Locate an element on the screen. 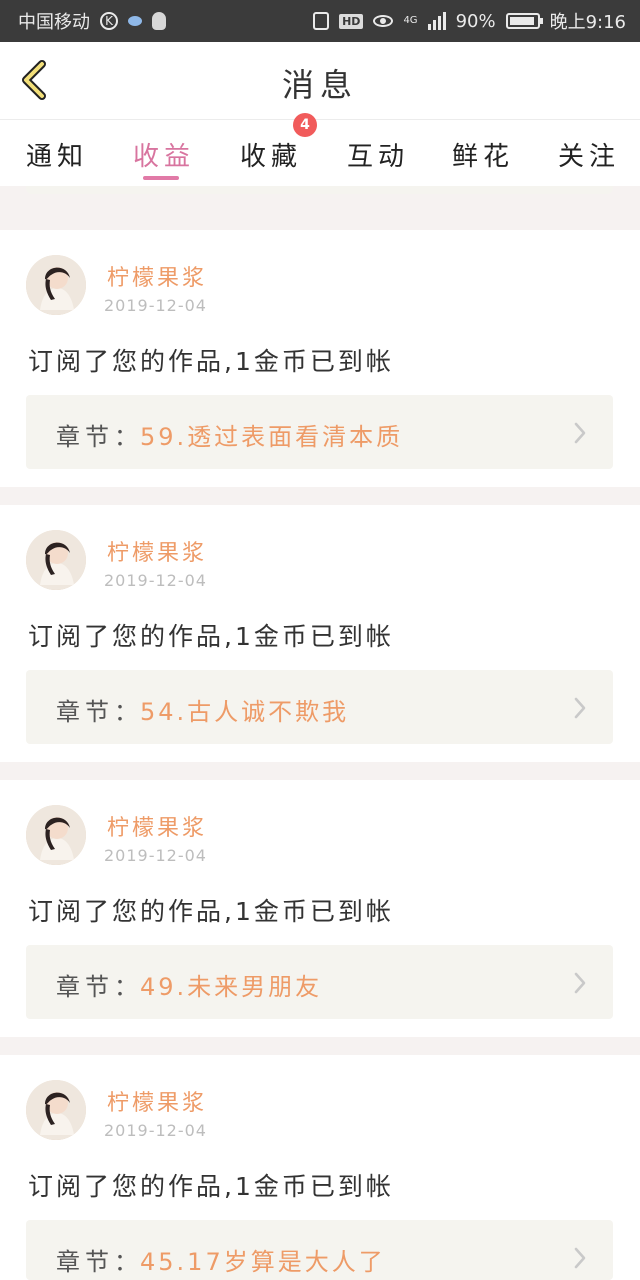  chapter-link: 章节： 45.17岁算是大人了 is located at coordinates (319, 1250).